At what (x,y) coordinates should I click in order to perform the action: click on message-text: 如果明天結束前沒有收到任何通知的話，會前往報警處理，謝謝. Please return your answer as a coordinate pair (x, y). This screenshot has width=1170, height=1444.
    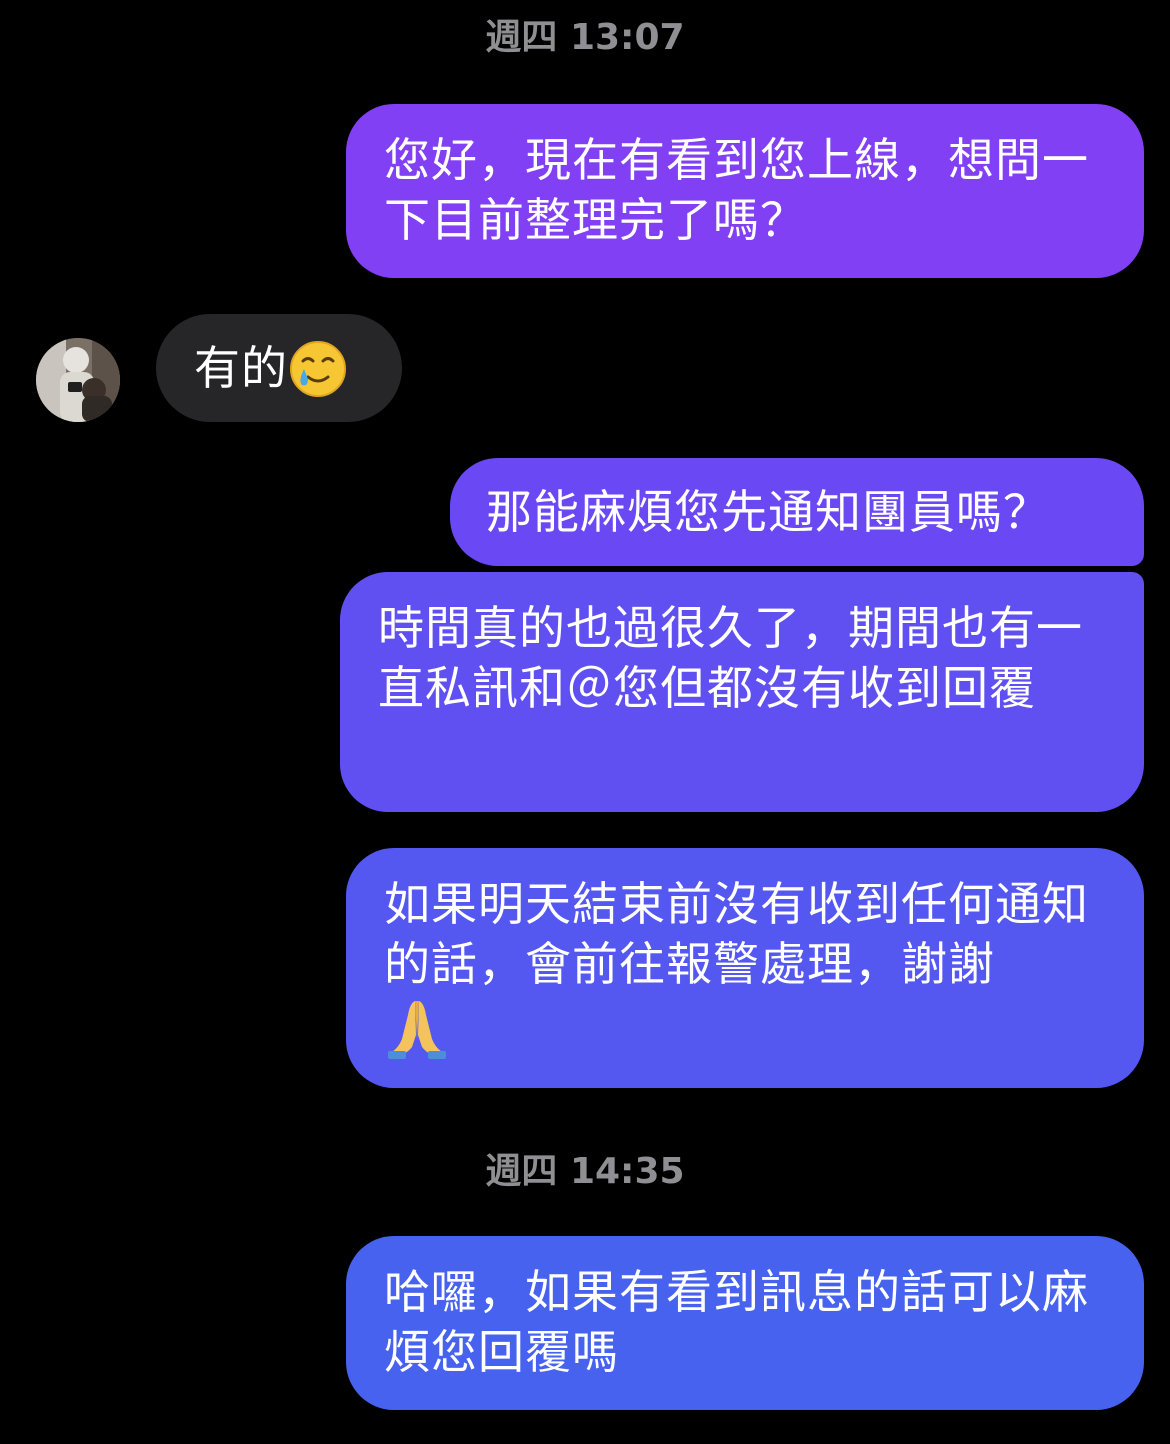
    Looking at the image, I should click on (736, 934).